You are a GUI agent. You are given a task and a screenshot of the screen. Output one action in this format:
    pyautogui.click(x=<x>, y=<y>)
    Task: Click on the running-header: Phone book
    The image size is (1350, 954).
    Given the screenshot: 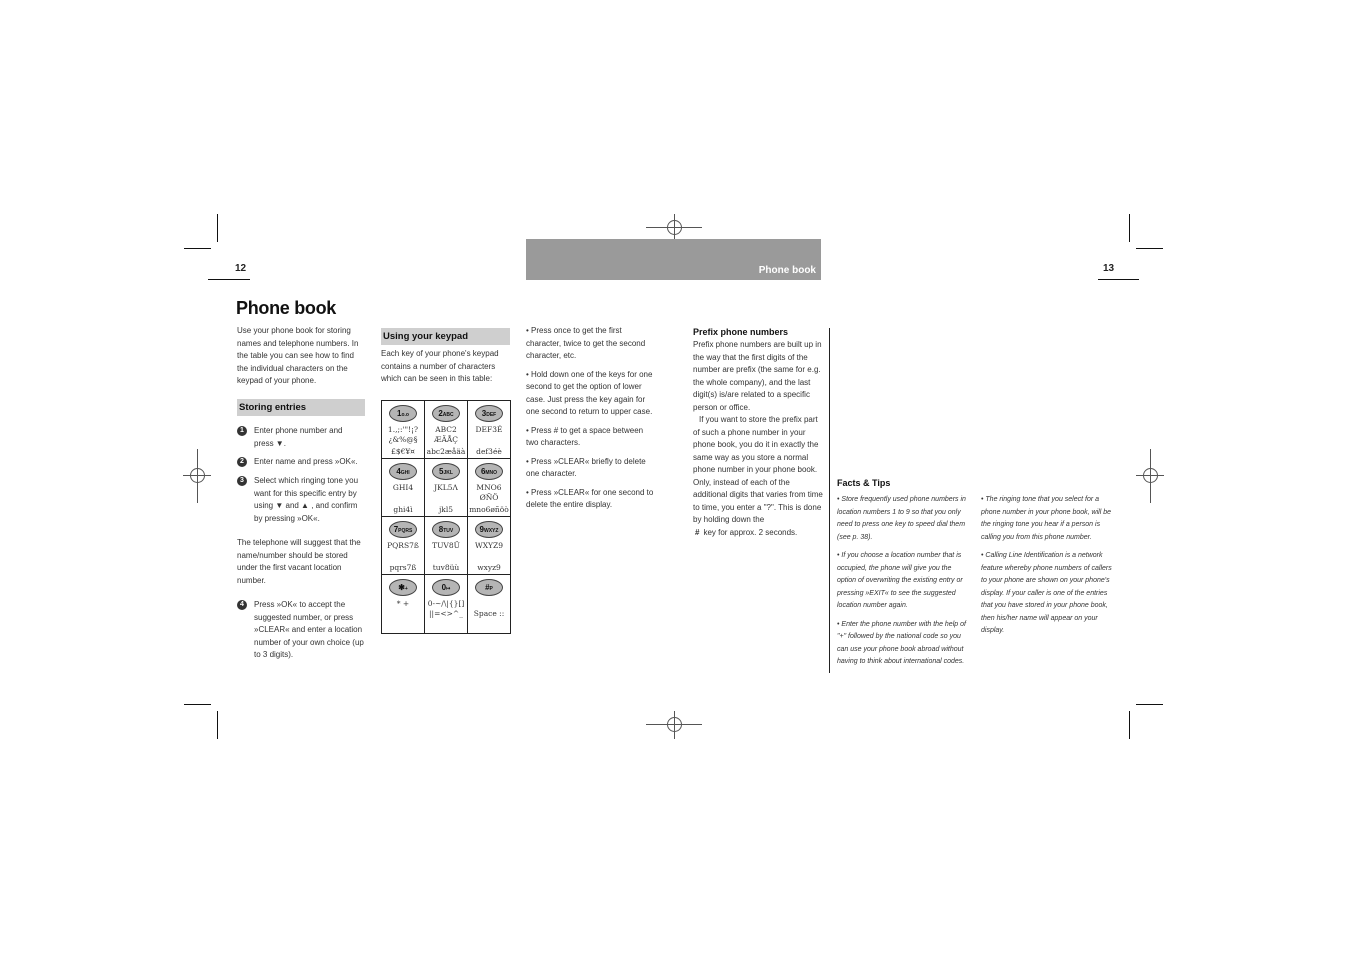 What is the action you would take?
    pyautogui.click(x=673, y=259)
    